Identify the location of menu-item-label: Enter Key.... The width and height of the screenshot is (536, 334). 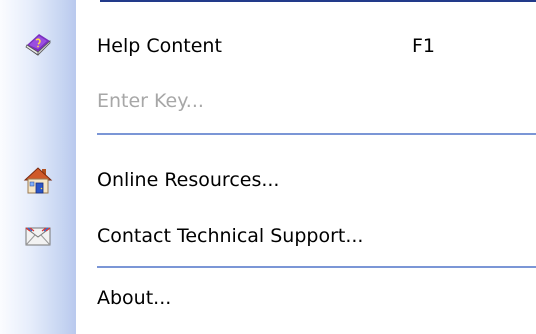
(150, 101).